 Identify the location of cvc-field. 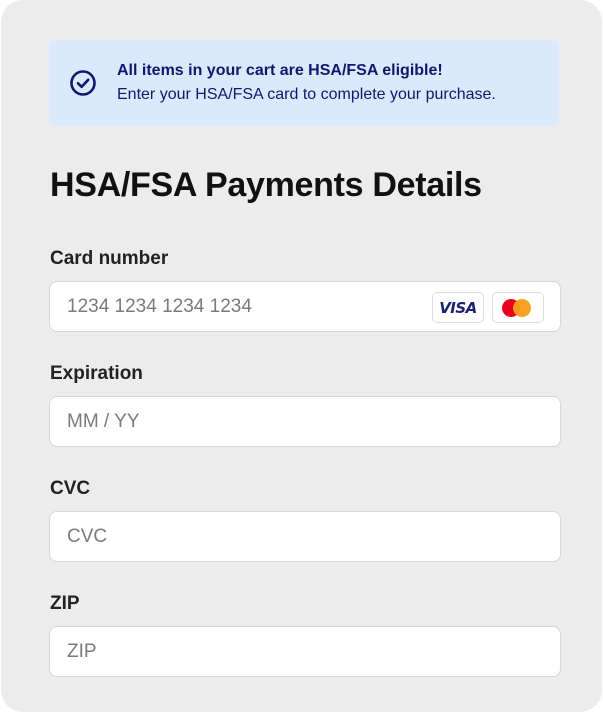
(305, 536).